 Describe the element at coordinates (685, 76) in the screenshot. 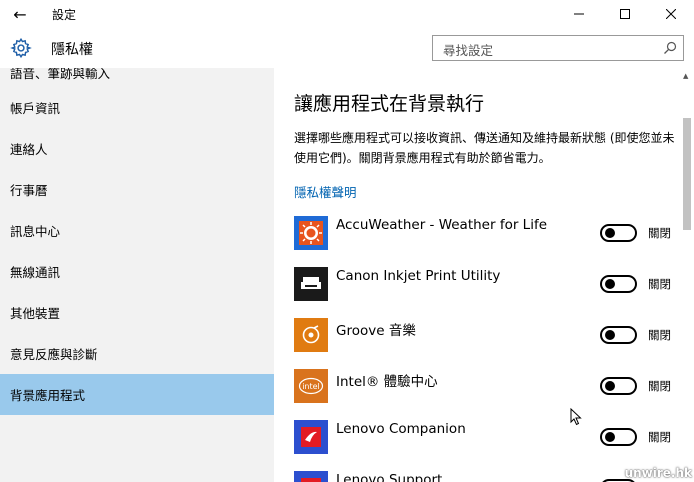

I see `scroll-up-icon: ▲` at that location.